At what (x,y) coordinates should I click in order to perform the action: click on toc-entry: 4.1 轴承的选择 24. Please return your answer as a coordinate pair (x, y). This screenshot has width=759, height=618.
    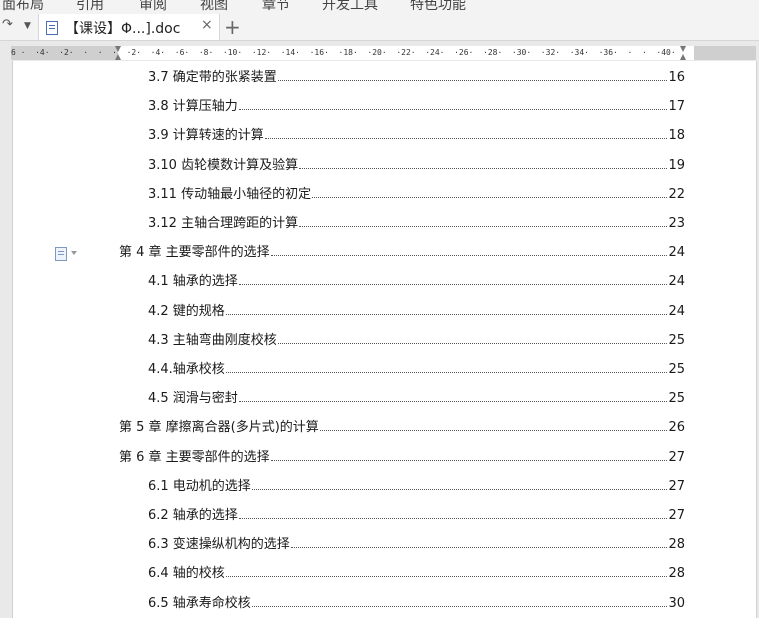
    Looking at the image, I should click on (416, 279).